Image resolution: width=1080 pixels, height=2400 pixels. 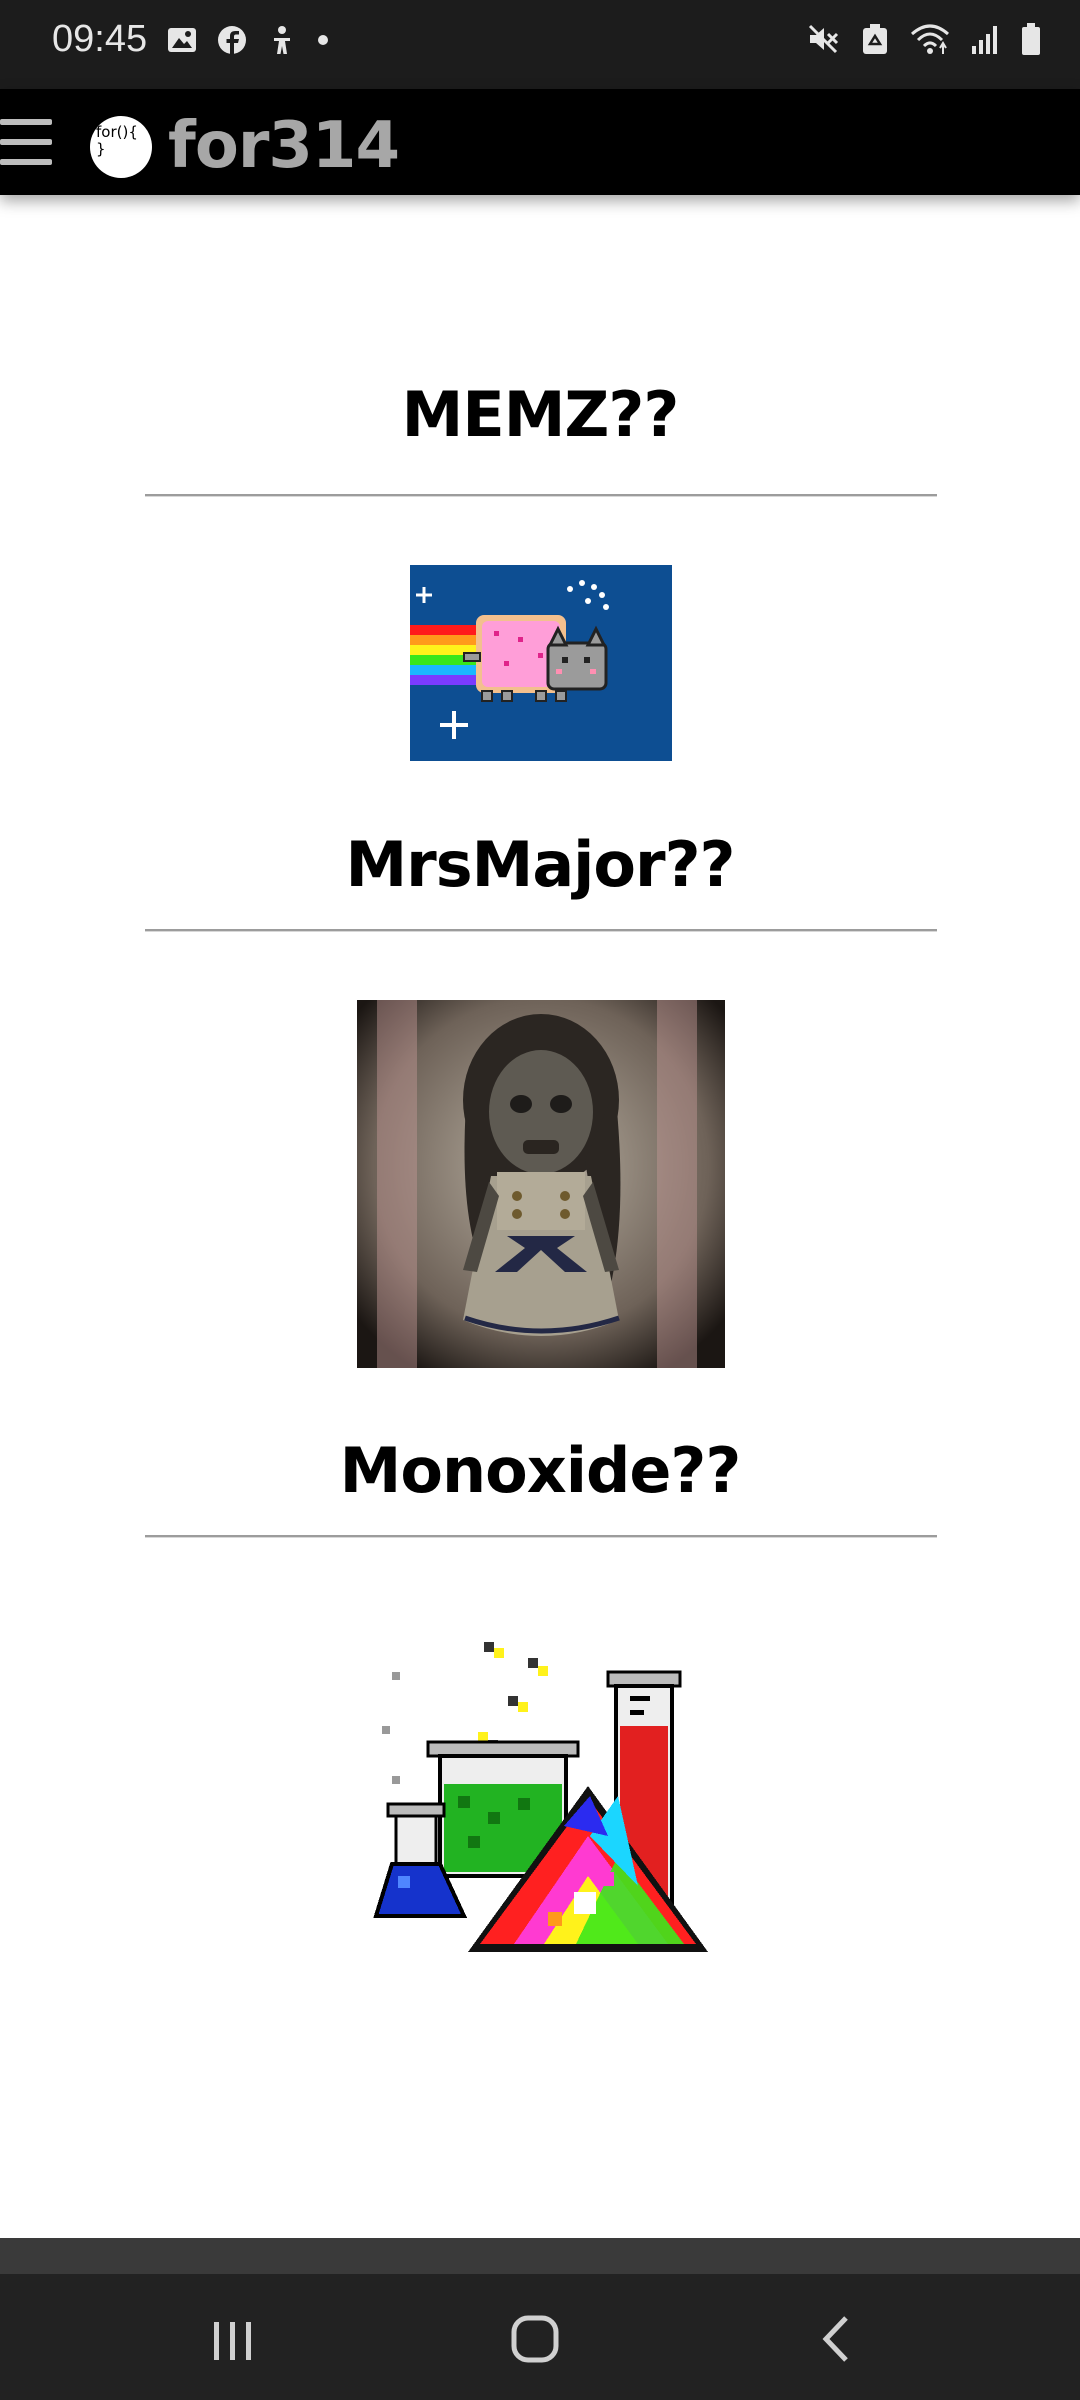 I want to click on status-time: 09:45, so click(x=100, y=39).